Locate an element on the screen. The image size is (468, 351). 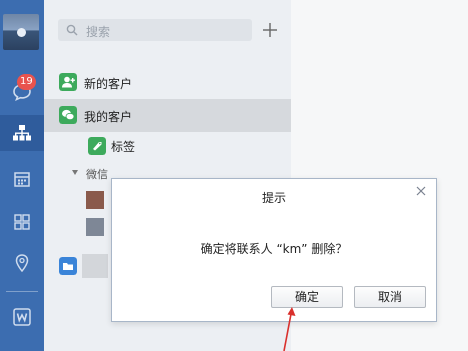
wechat-icon is located at coordinates (68, 115).